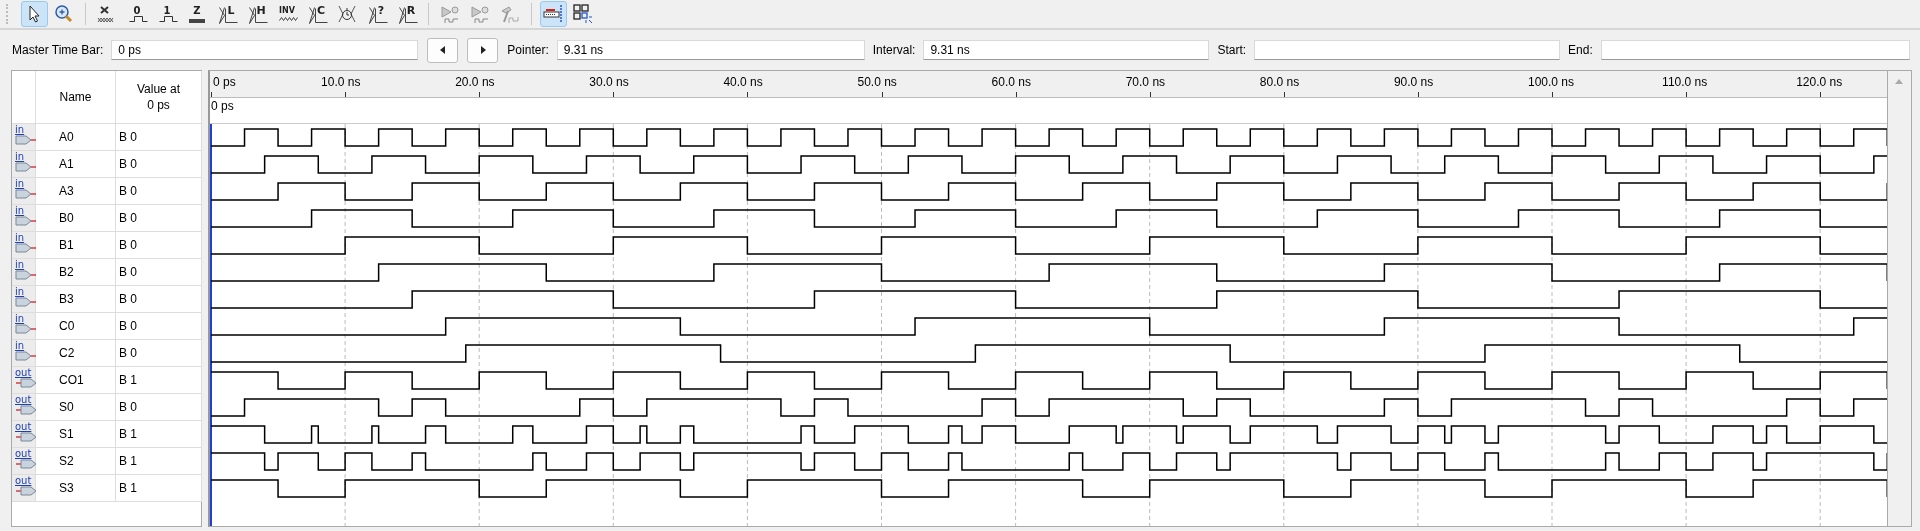 This screenshot has height=531, width=1920. I want to click on time-tick-label: 40.0 ns, so click(743, 82).